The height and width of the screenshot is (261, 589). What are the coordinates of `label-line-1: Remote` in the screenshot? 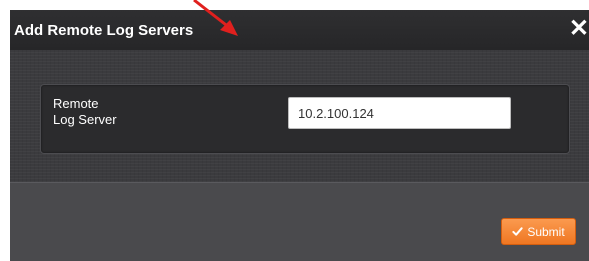 It's located at (76, 103).